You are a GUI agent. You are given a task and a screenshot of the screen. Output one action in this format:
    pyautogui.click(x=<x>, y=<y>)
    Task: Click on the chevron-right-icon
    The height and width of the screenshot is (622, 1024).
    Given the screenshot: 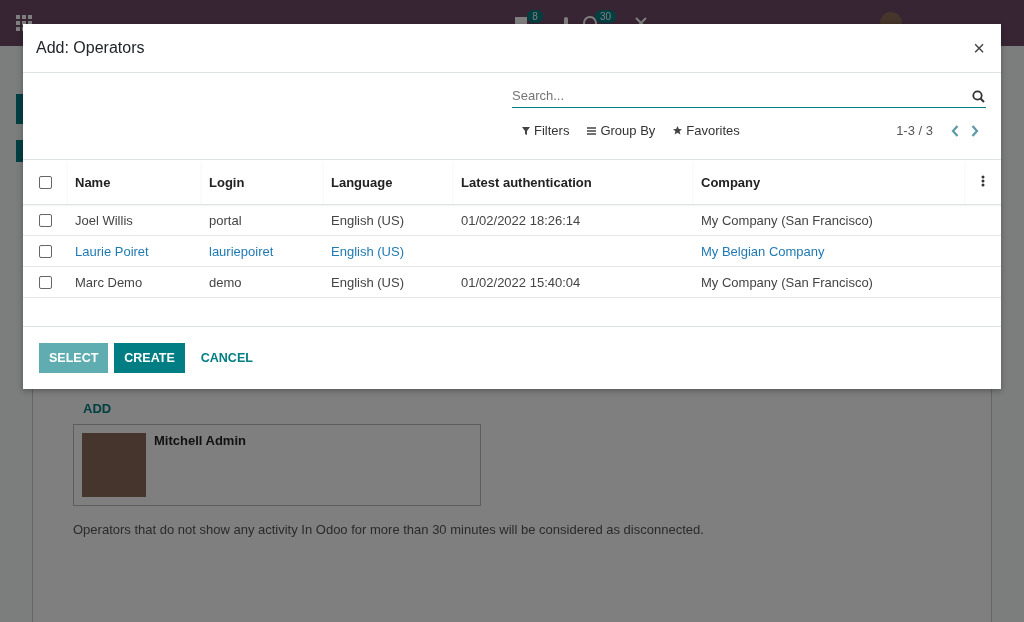 What is the action you would take?
    pyautogui.click(x=975, y=130)
    